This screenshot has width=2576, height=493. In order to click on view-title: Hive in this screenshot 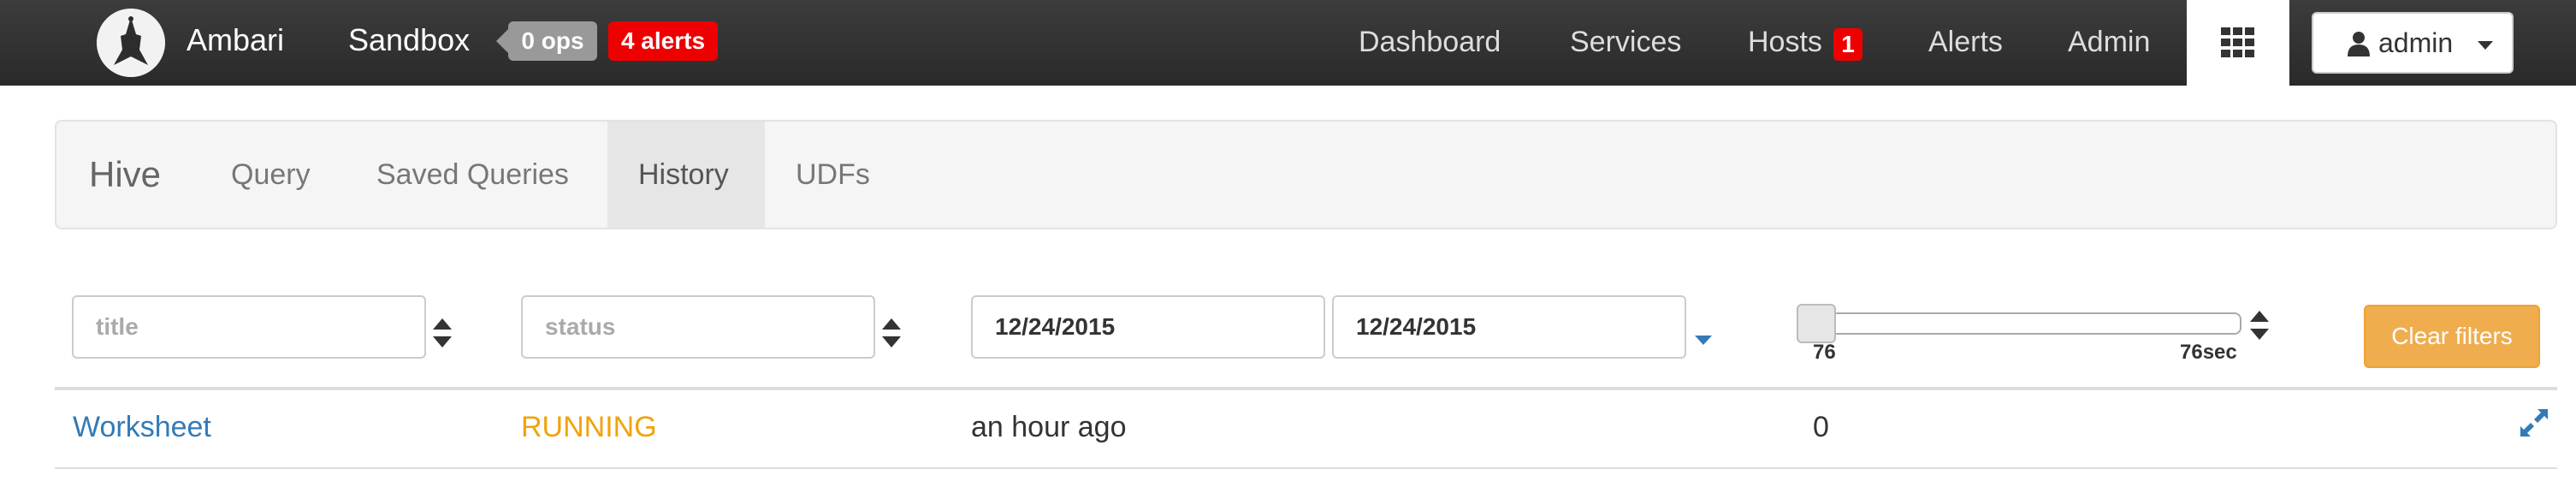, I will do `click(125, 174)`.